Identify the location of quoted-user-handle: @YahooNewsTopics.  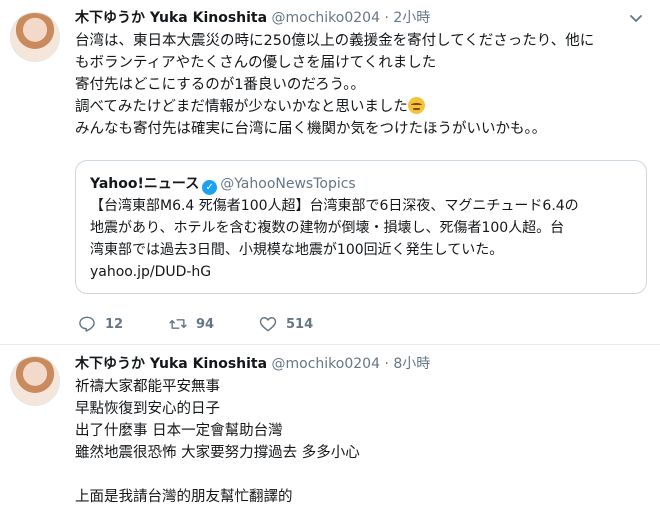
(288, 184).